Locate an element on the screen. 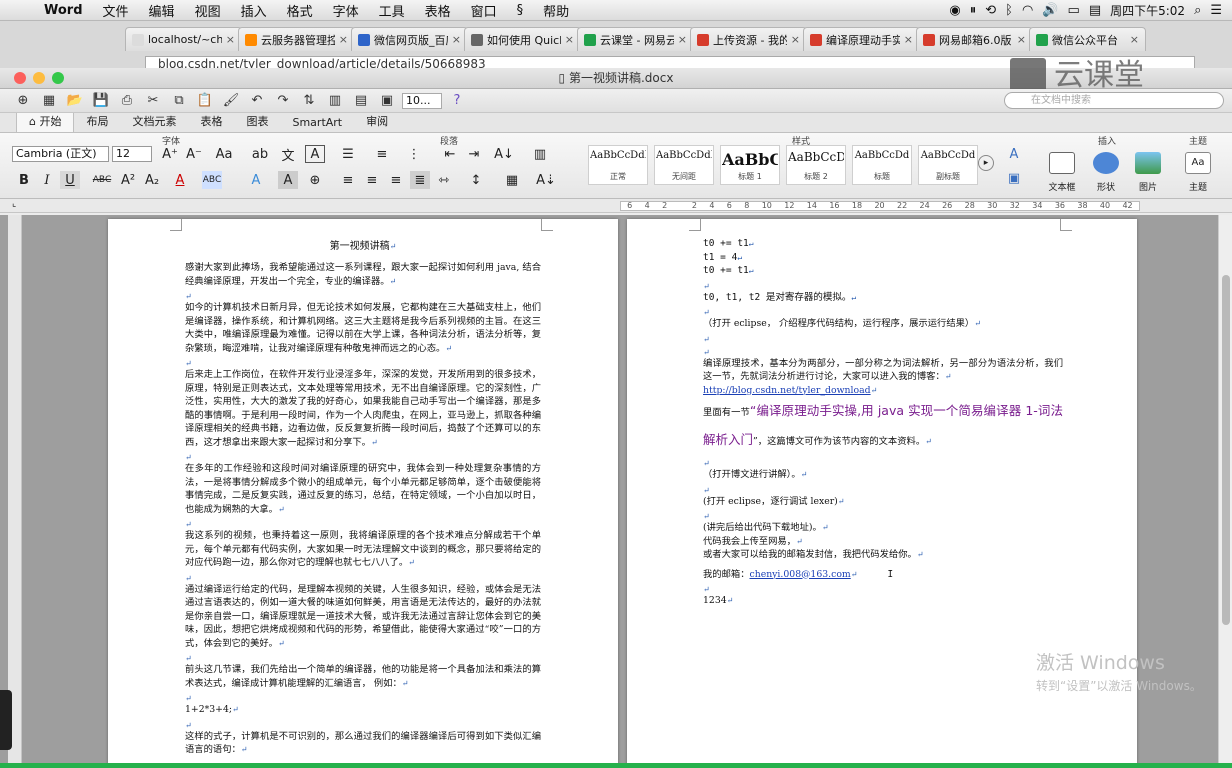 The image size is (1232, 768). menu-app-word: Word is located at coordinates (63, 10).